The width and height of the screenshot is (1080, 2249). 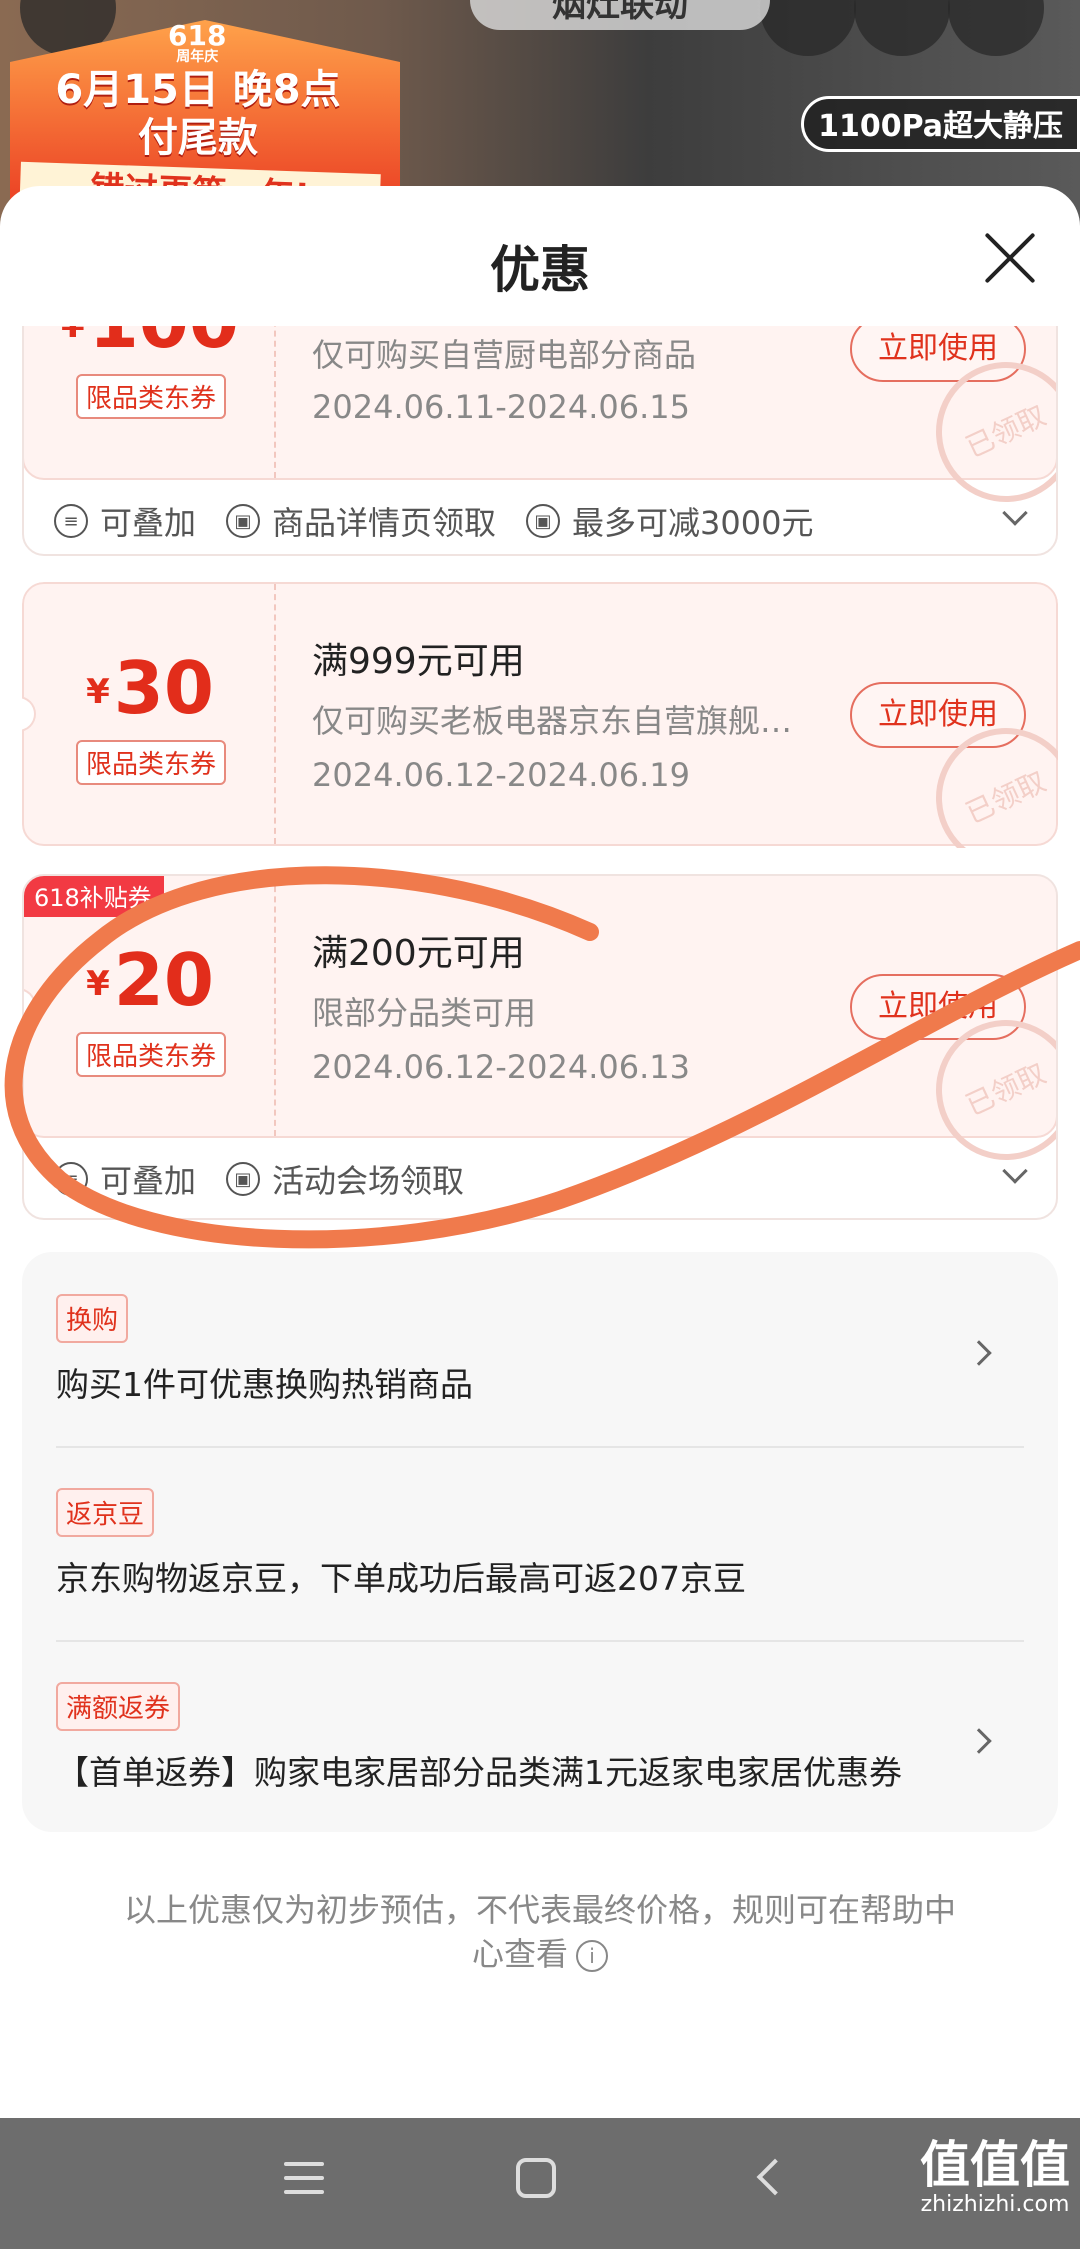 What do you see at coordinates (996, 28) in the screenshot?
I see `more-button` at bounding box center [996, 28].